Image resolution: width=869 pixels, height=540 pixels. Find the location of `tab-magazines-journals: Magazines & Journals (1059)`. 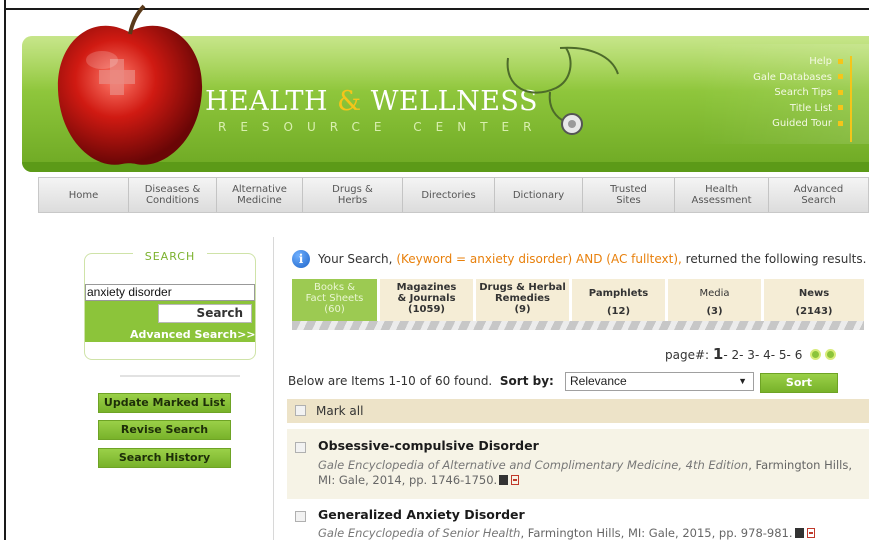

tab-magazines-journals: Magazines & Journals (1059) is located at coordinates (428, 300).